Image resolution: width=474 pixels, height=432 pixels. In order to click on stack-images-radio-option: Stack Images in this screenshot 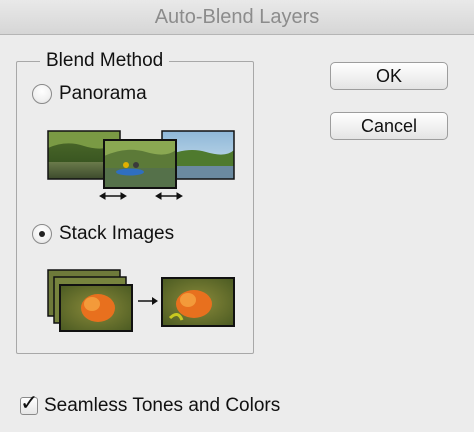, I will do `click(103, 234)`.